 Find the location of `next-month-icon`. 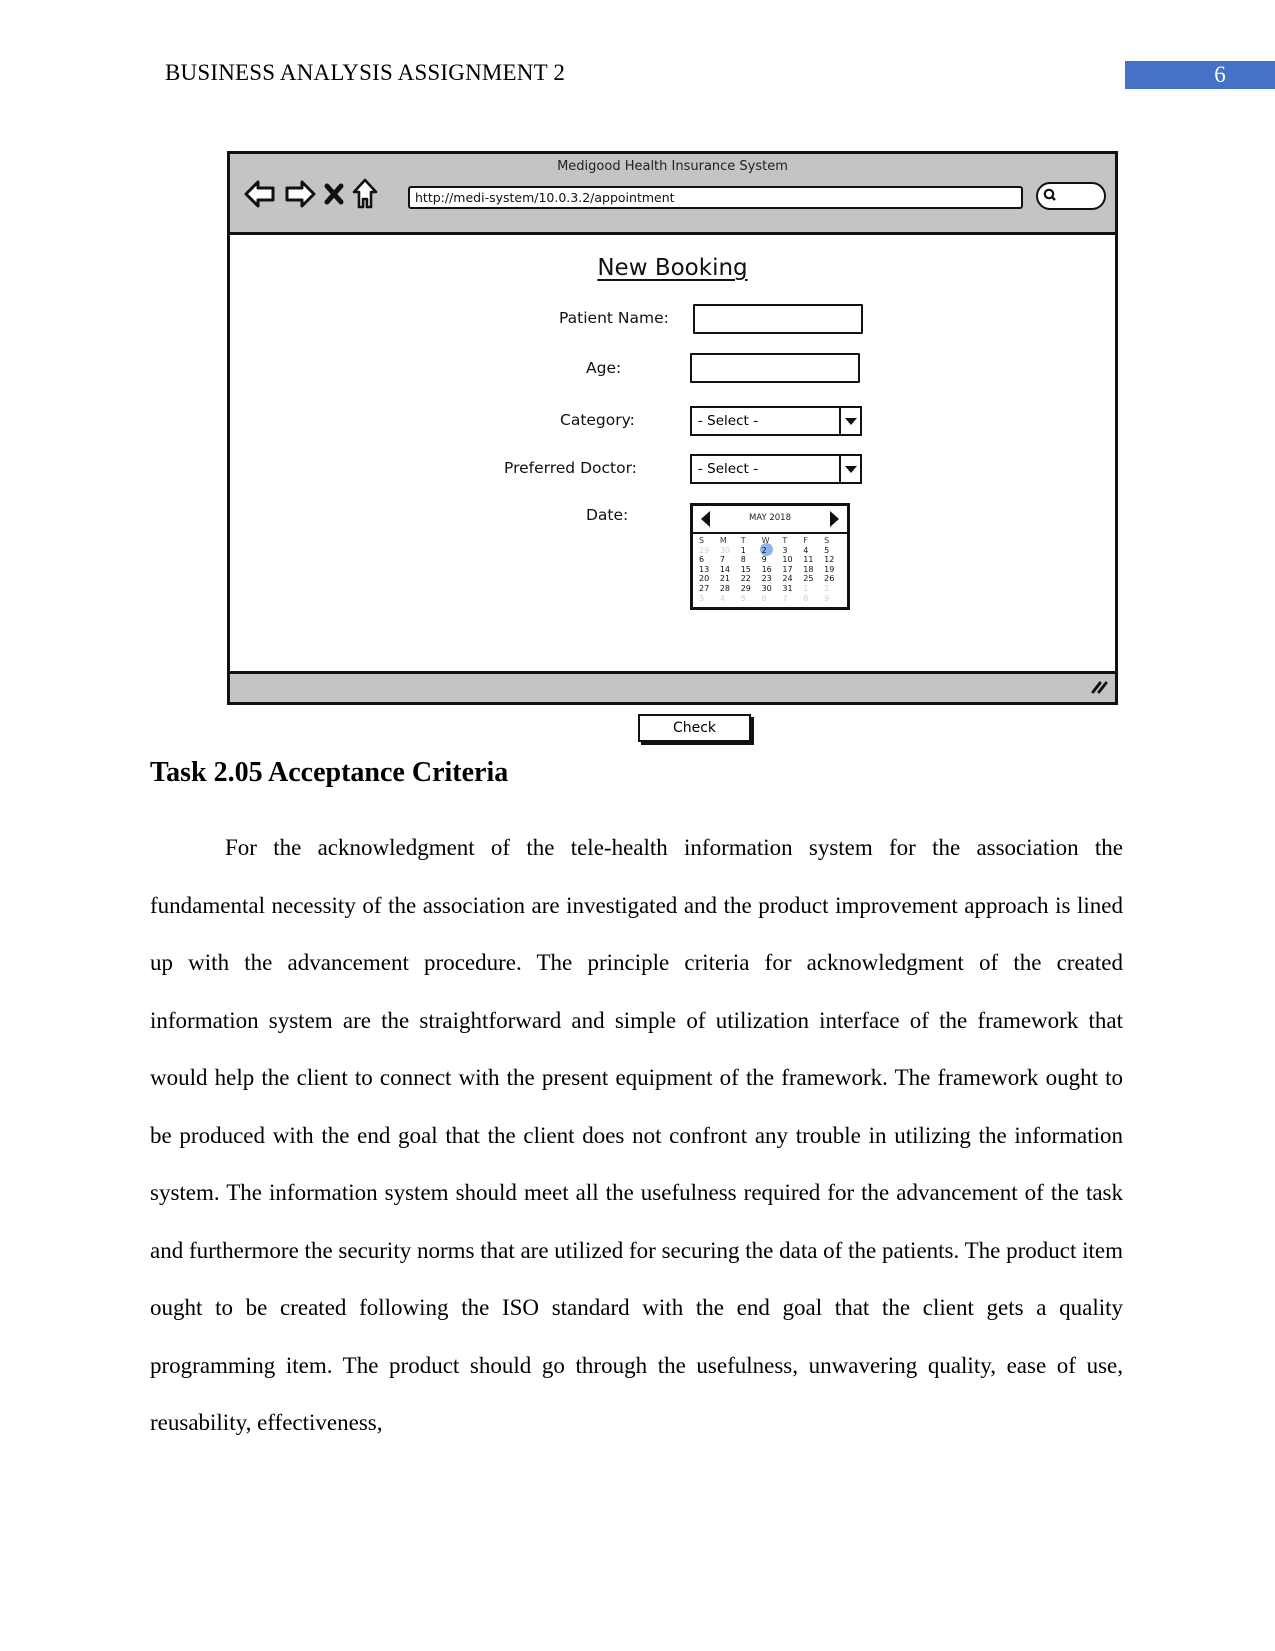

next-month-icon is located at coordinates (834, 519).